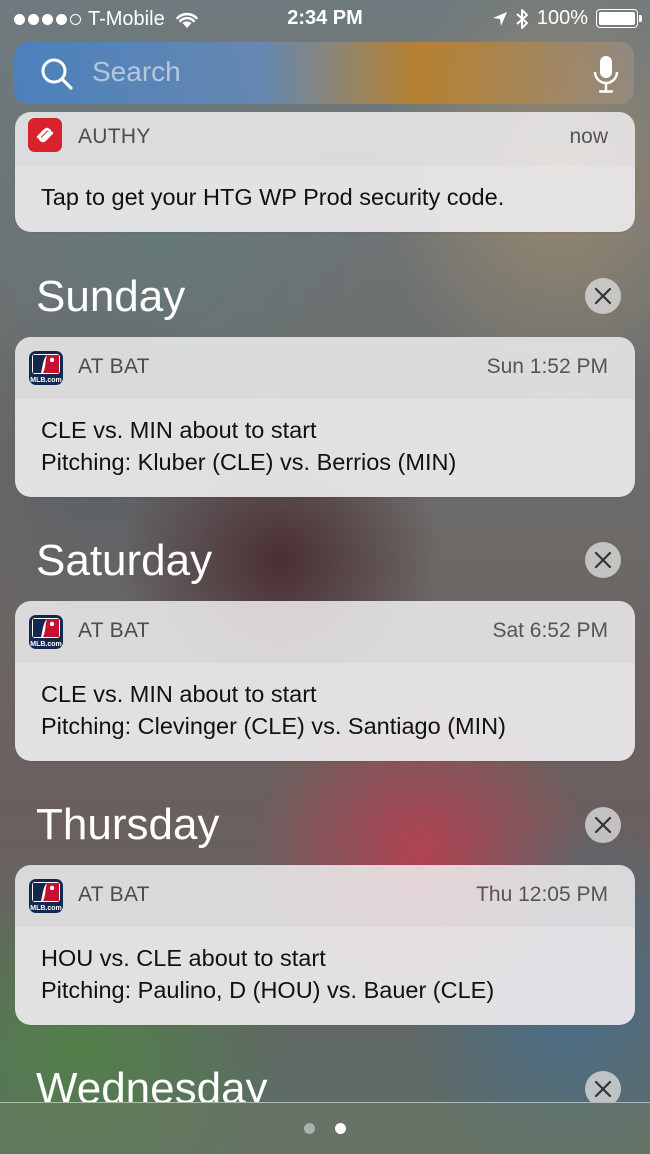 This screenshot has height=1154, width=650. I want to click on location-arrow-icon, so click(499, 18).